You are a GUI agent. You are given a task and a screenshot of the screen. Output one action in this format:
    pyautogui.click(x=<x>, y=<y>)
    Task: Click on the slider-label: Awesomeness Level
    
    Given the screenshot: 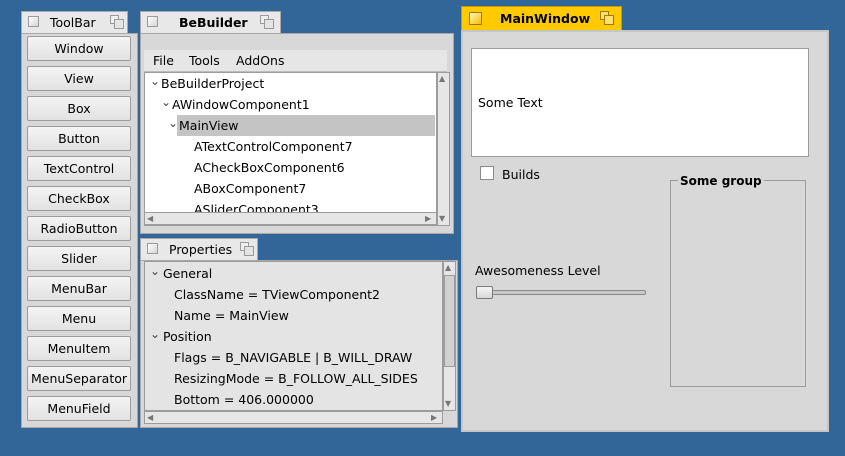 What is the action you would take?
    pyautogui.click(x=538, y=270)
    